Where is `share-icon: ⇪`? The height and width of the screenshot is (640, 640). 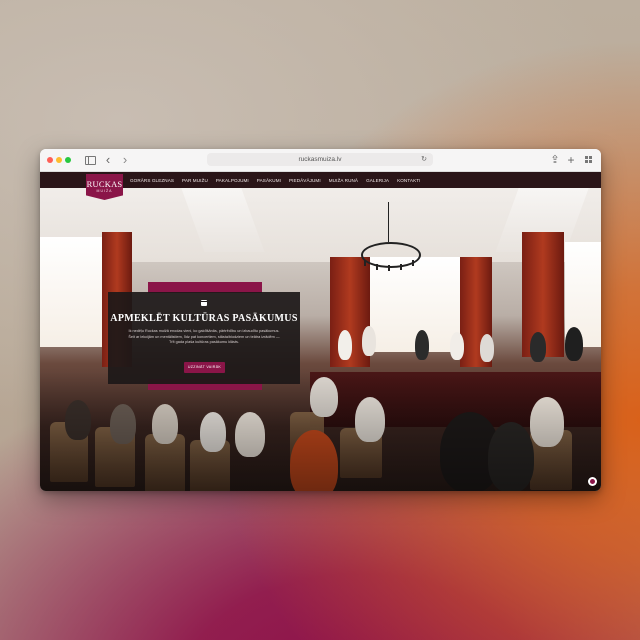 share-icon: ⇪ is located at coordinates (555, 160).